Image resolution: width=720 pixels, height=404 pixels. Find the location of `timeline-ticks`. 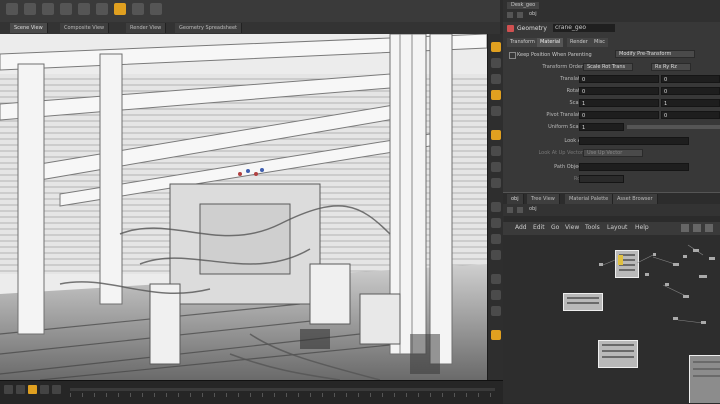

timeline-ticks is located at coordinates (282, 395).